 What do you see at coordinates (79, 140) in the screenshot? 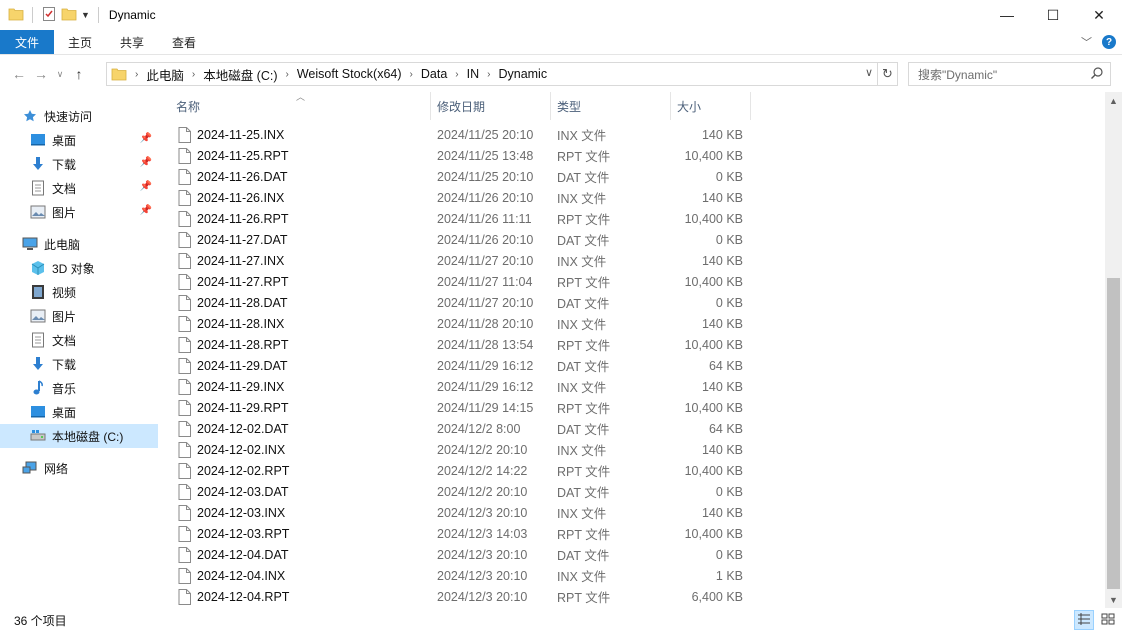
I see `nav-quick-desktop: 桌面 📌` at bounding box center [79, 140].